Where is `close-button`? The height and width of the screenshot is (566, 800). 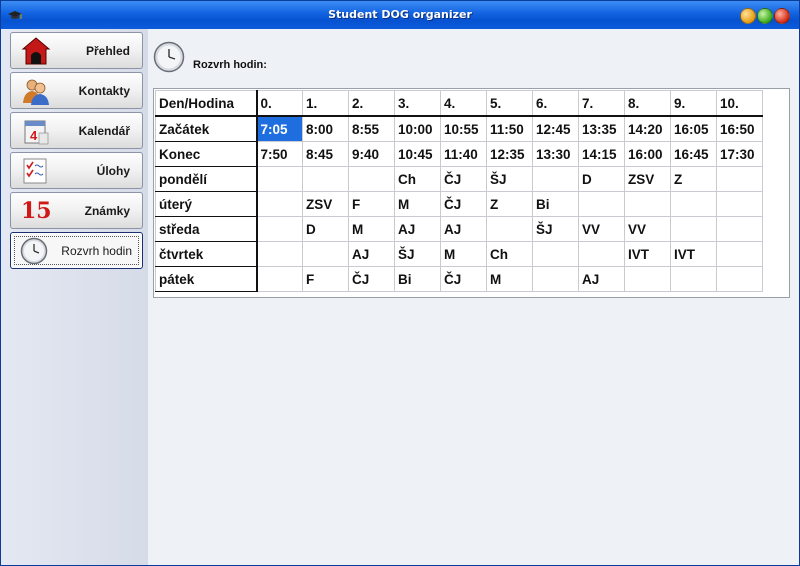
close-button is located at coordinates (782, 16).